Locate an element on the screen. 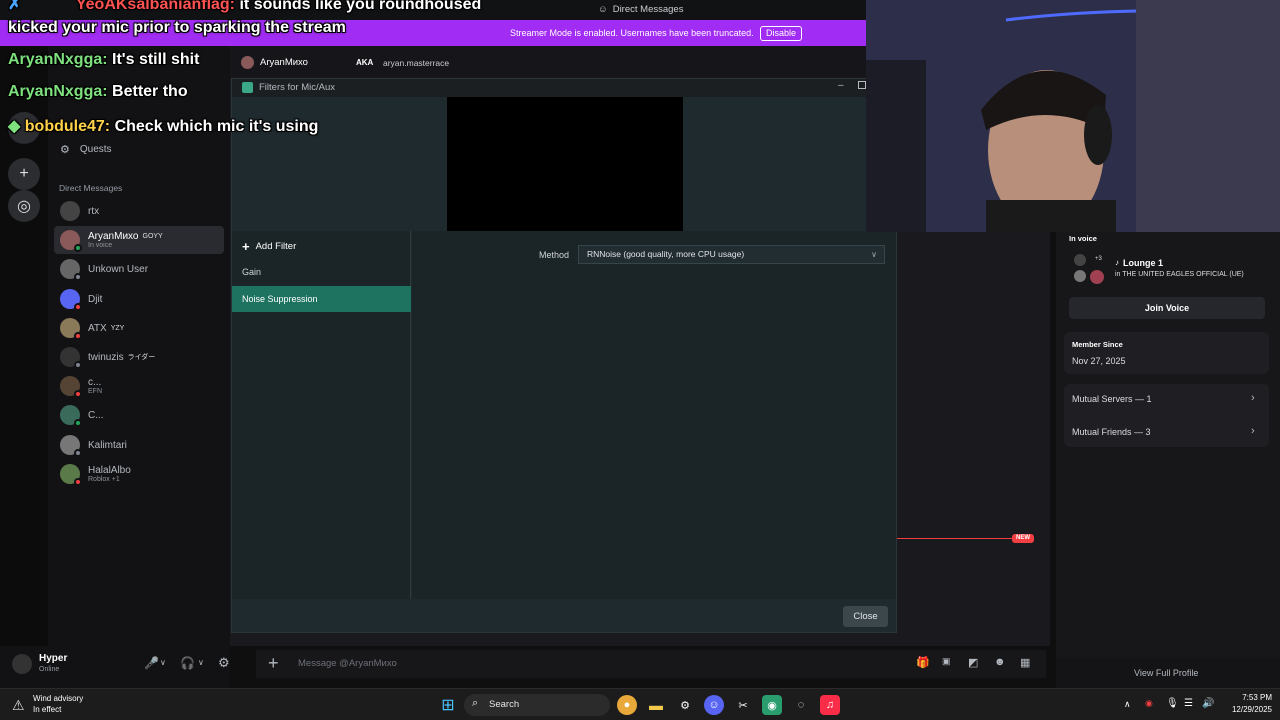  volume-icon: 🔊 is located at coordinates (1208, 703).